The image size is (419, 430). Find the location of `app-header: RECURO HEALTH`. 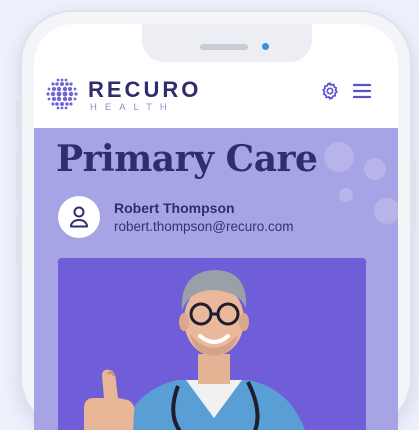

app-header: RECURO HEALTH is located at coordinates (216, 99).